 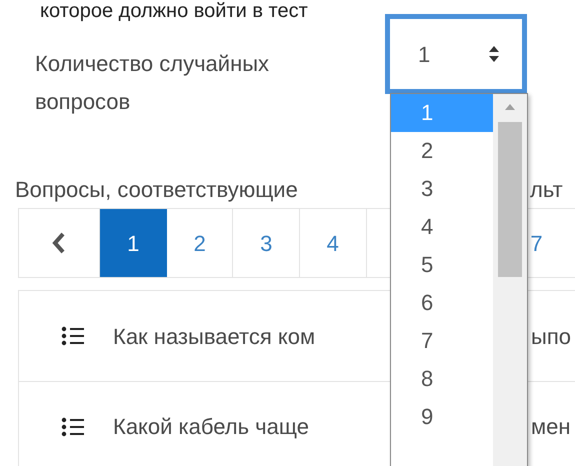 I want to click on question-title: Как называется ком, so click(x=214, y=336).